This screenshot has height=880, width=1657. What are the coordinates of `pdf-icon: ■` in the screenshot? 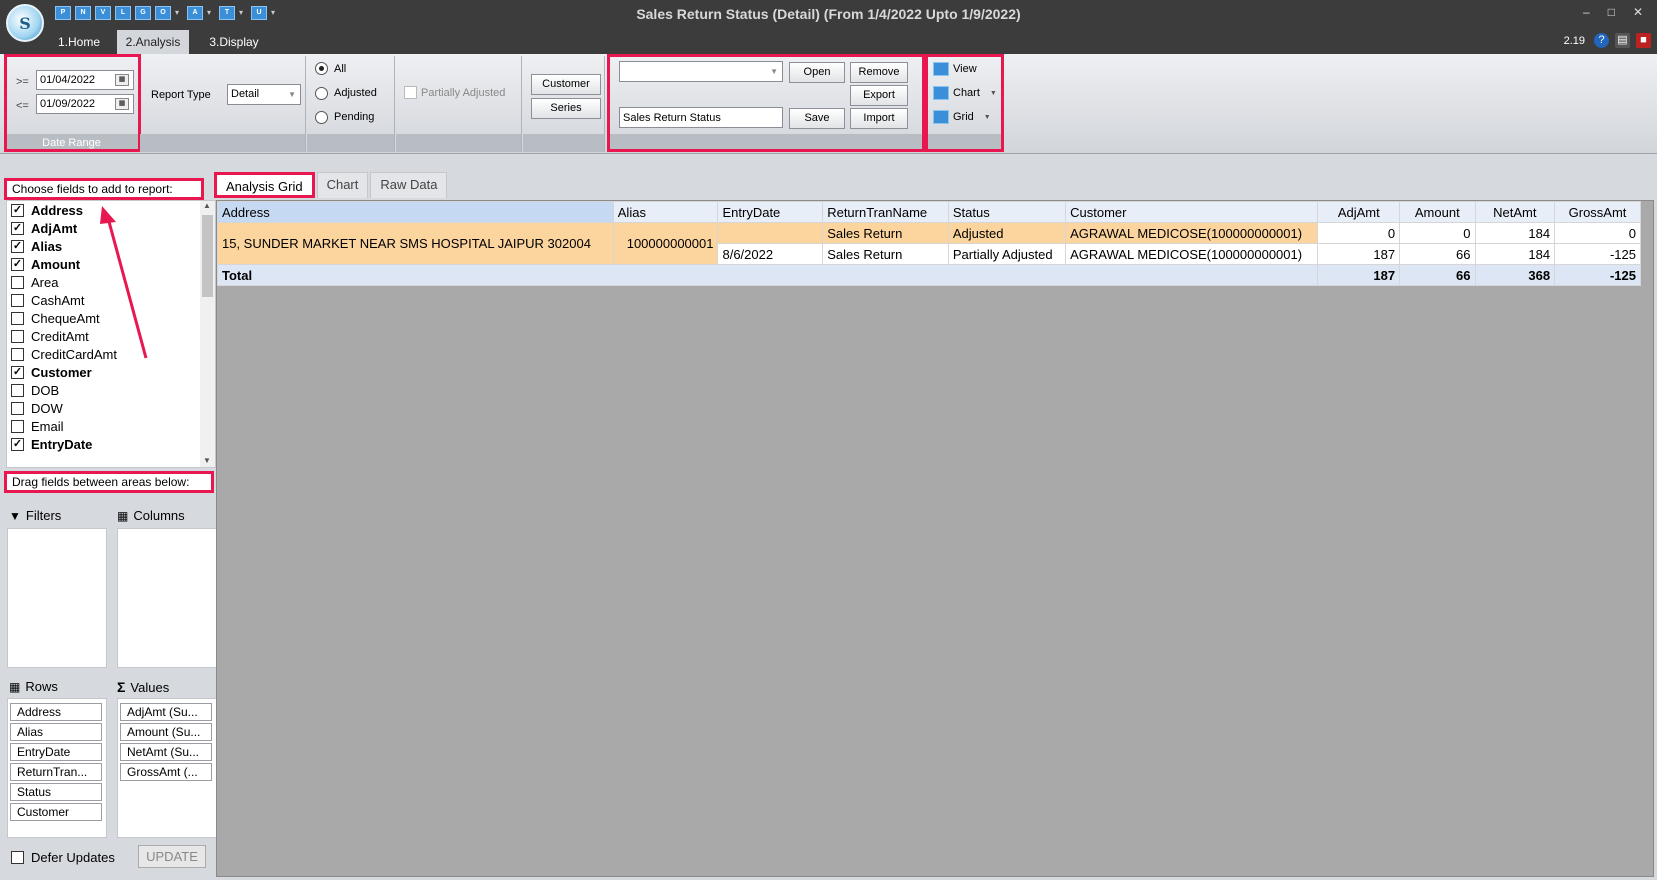 It's located at (1643, 40).